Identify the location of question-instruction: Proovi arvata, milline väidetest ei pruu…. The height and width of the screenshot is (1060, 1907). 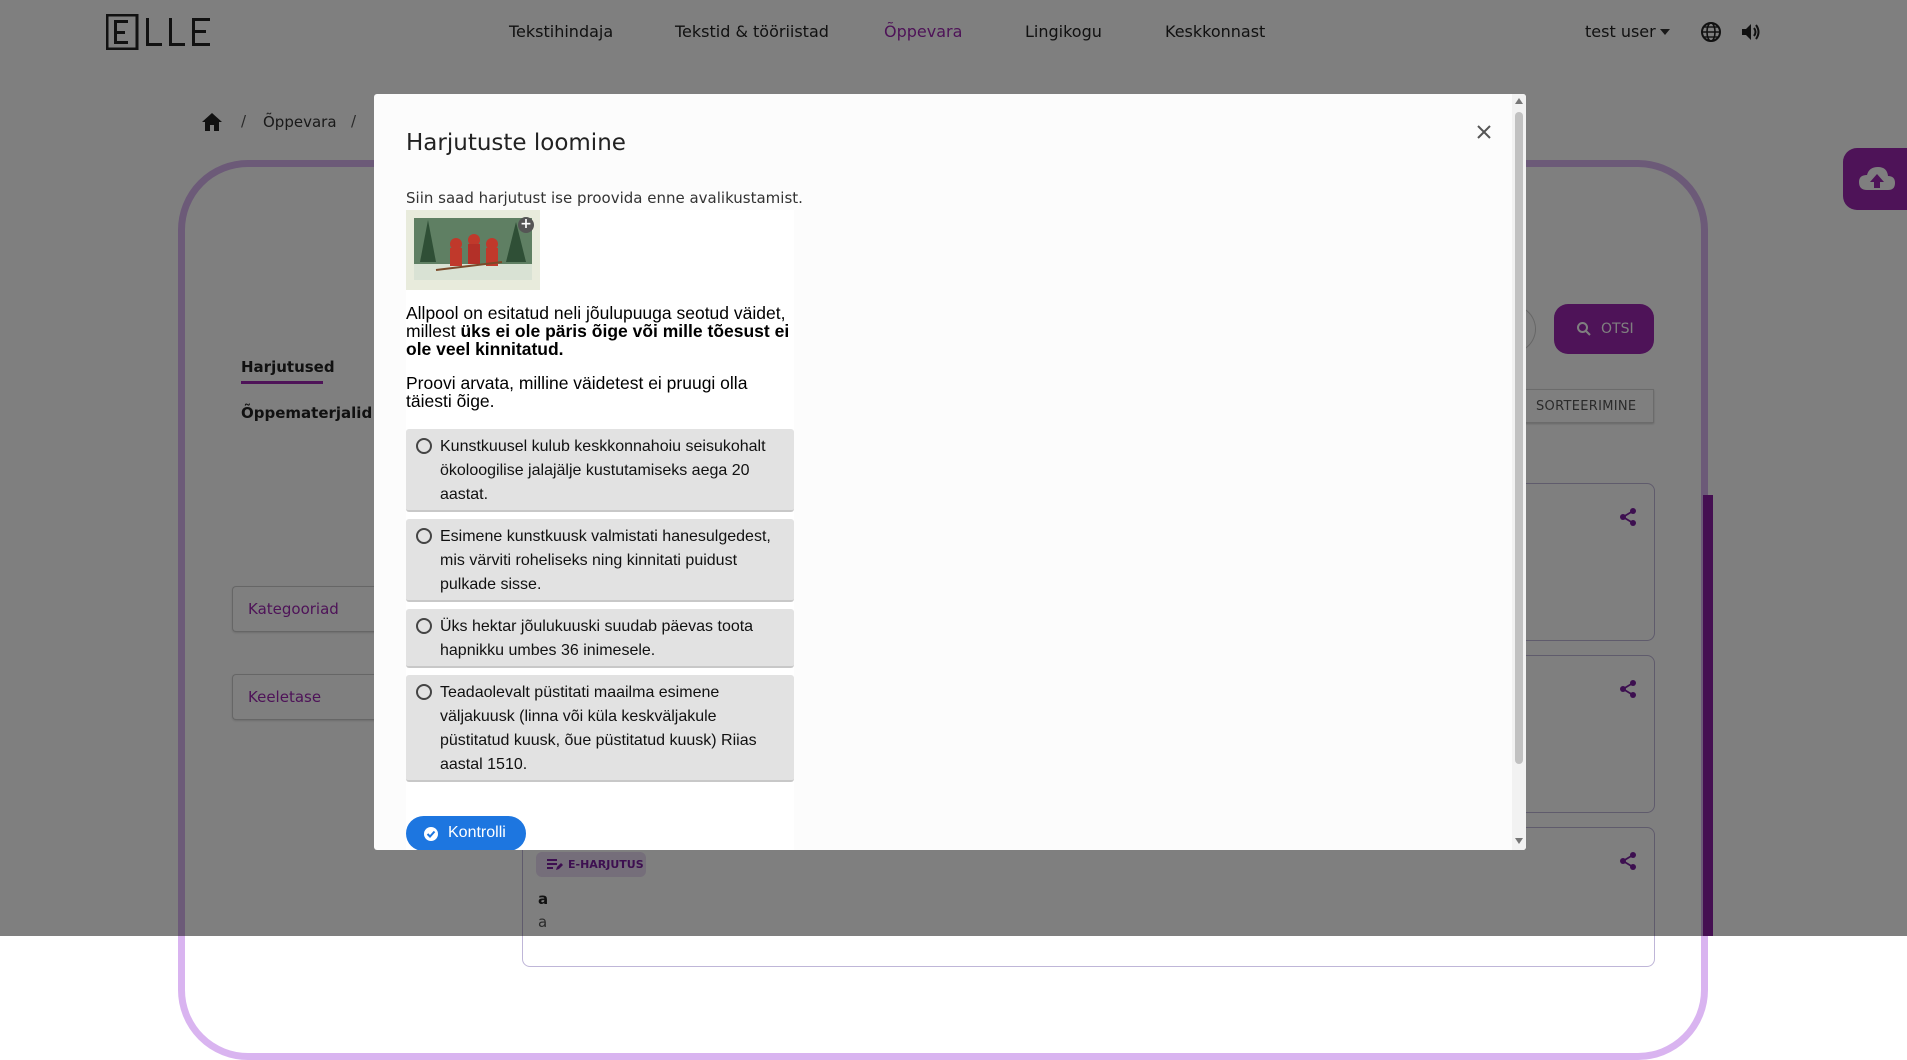
(577, 392).